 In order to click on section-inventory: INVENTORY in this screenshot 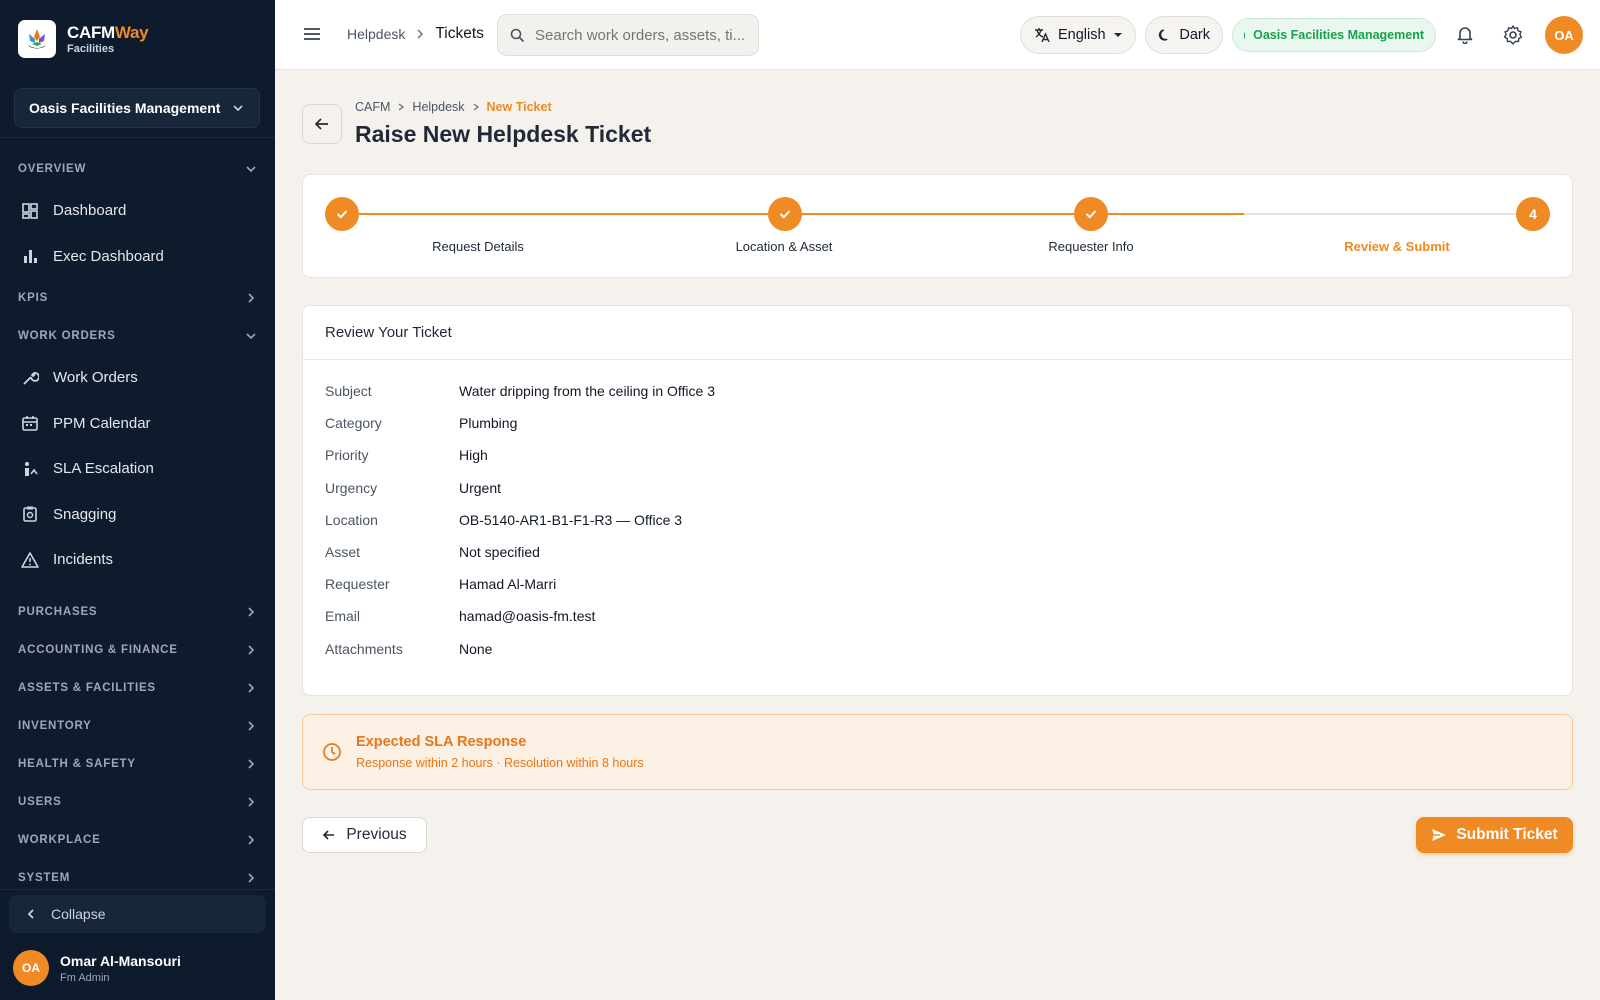, I will do `click(137, 726)`.